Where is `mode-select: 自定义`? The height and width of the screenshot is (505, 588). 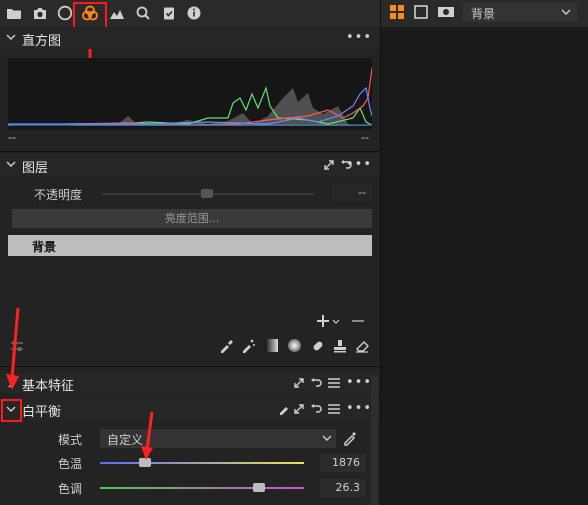 mode-select: 自定义 is located at coordinates (218, 438).